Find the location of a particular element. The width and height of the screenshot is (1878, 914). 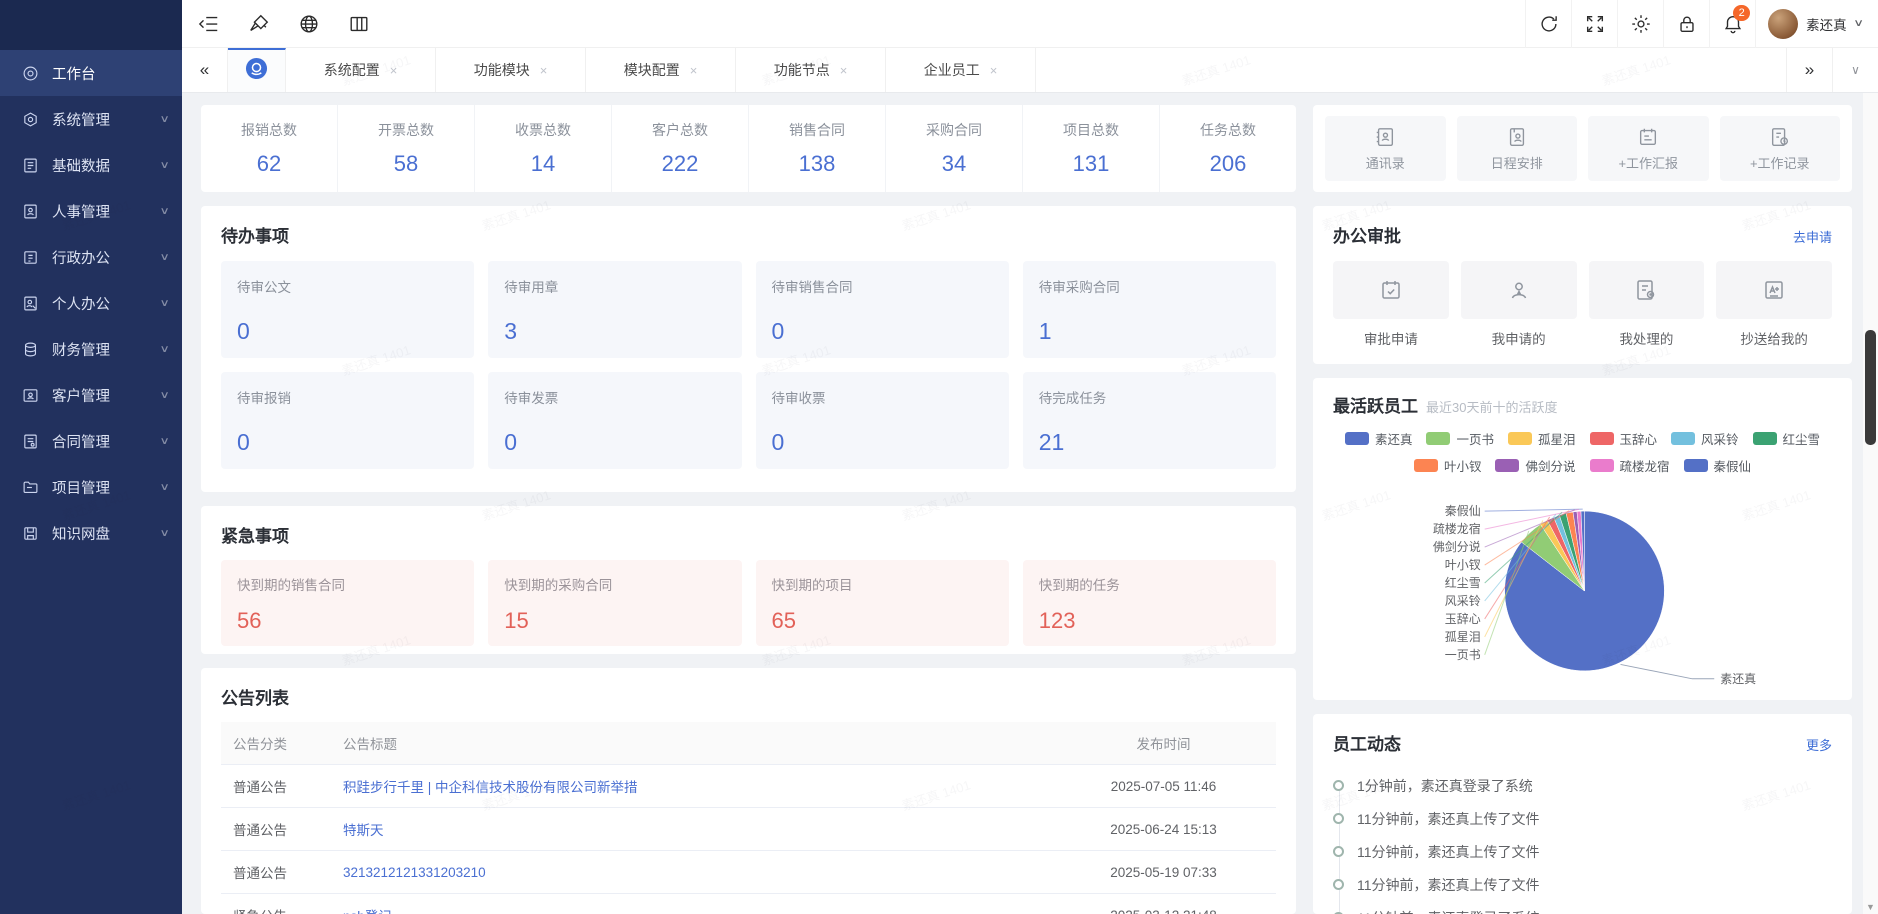

tab-module-config: 模块配置 × is located at coordinates (661, 70).